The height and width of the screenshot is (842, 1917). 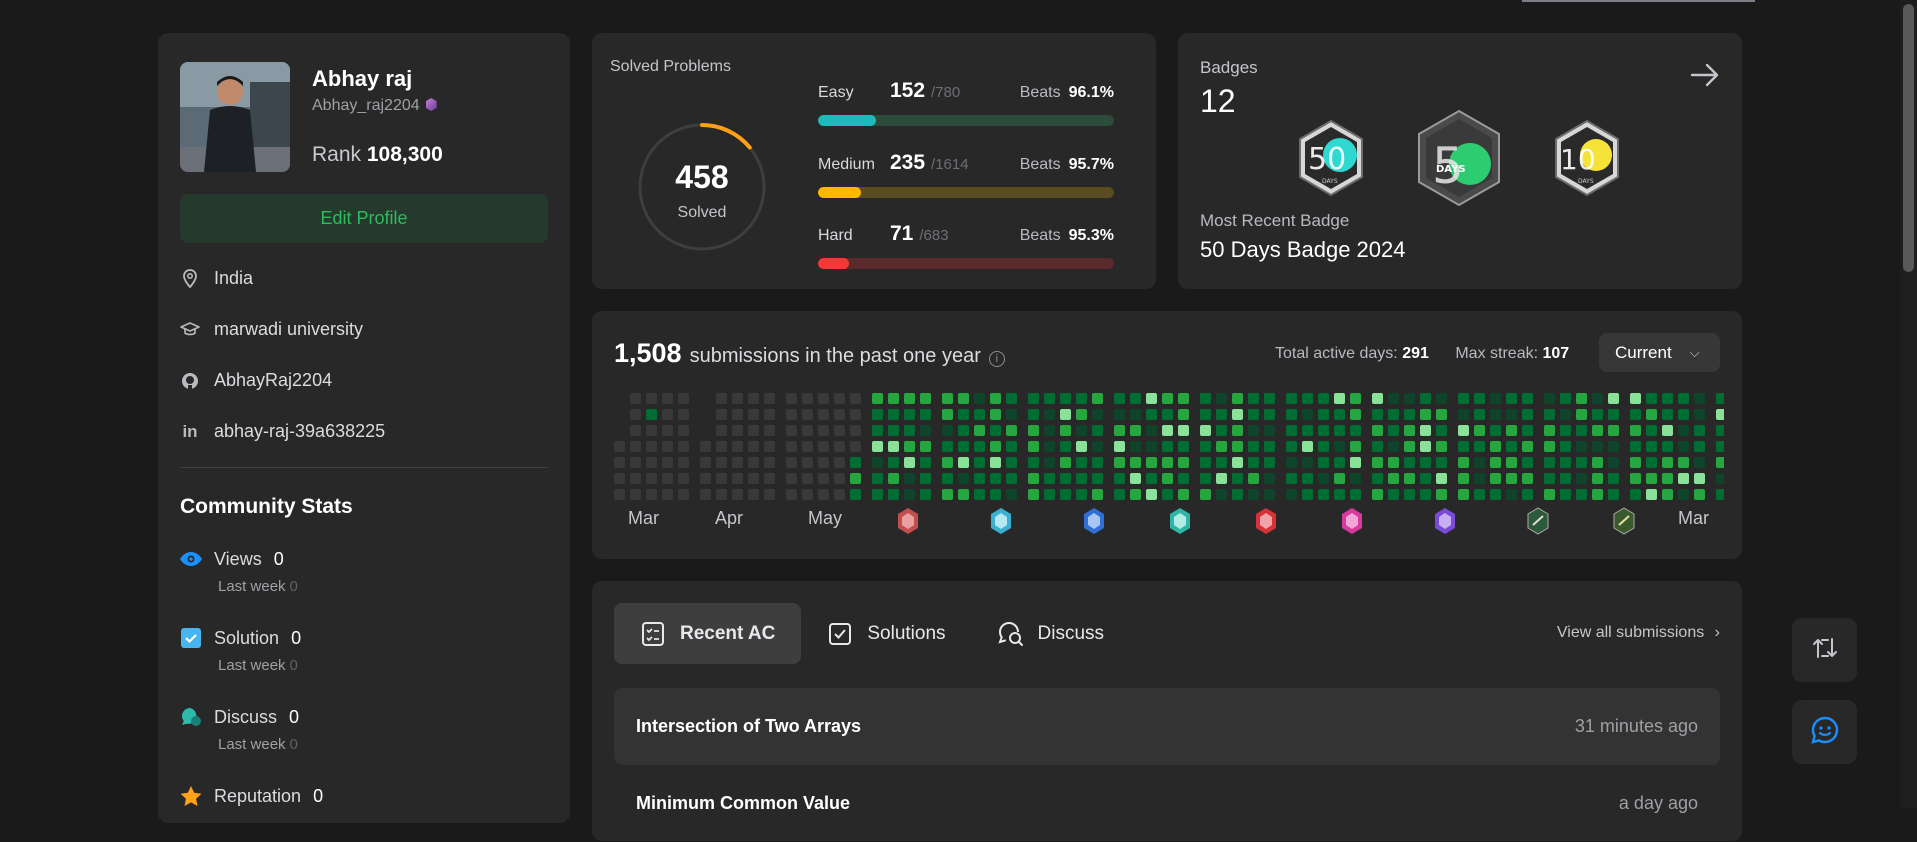 What do you see at coordinates (708, 633) in the screenshot?
I see `tab-recent-ac: Recent AC` at bounding box center [708, 633].